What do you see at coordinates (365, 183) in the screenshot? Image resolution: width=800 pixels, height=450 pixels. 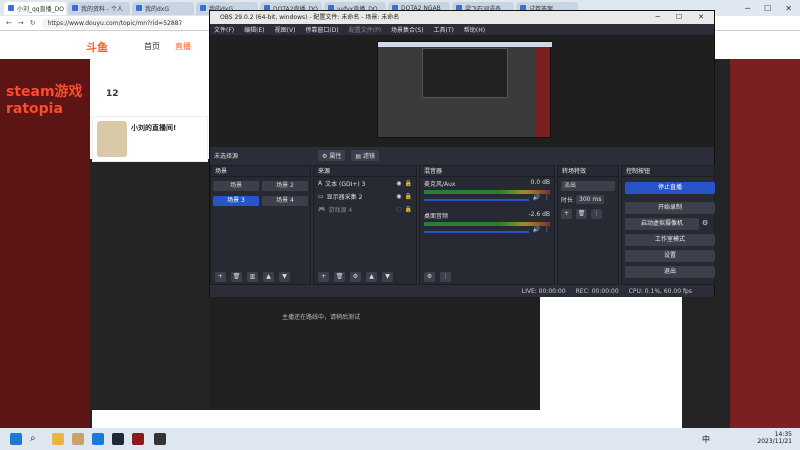 I see `source-item: A 文本 (GDI+) 3 ◉ 🔒` at bounding box center [365, 183].